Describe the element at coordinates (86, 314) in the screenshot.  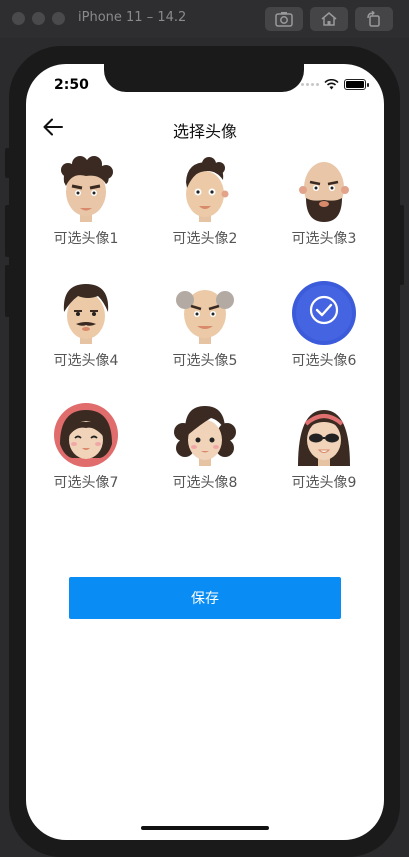
I see `avatar-man-mustache-icon` at that location.